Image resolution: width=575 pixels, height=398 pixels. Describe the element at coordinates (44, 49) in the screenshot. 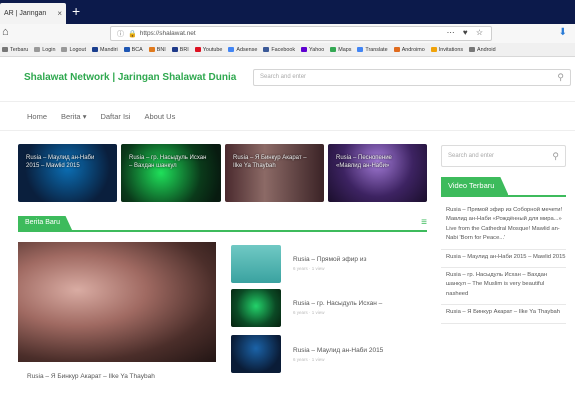

I see `bookmark-item: Login` at that location.